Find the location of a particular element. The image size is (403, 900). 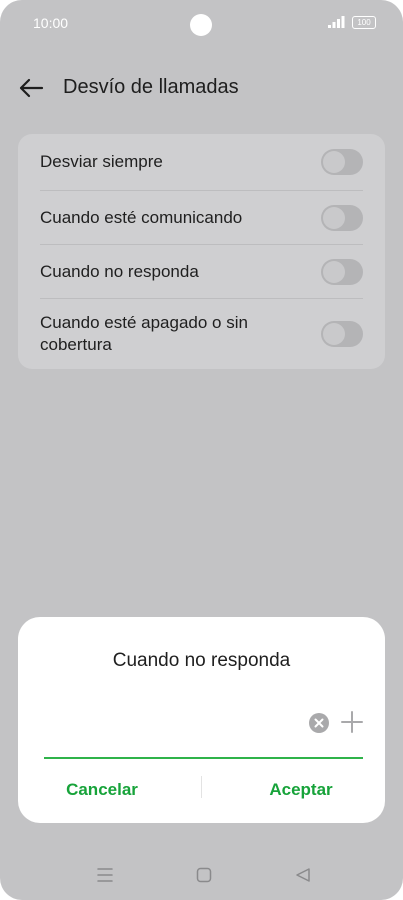

number-input-row is located at coordinates (203, 733).